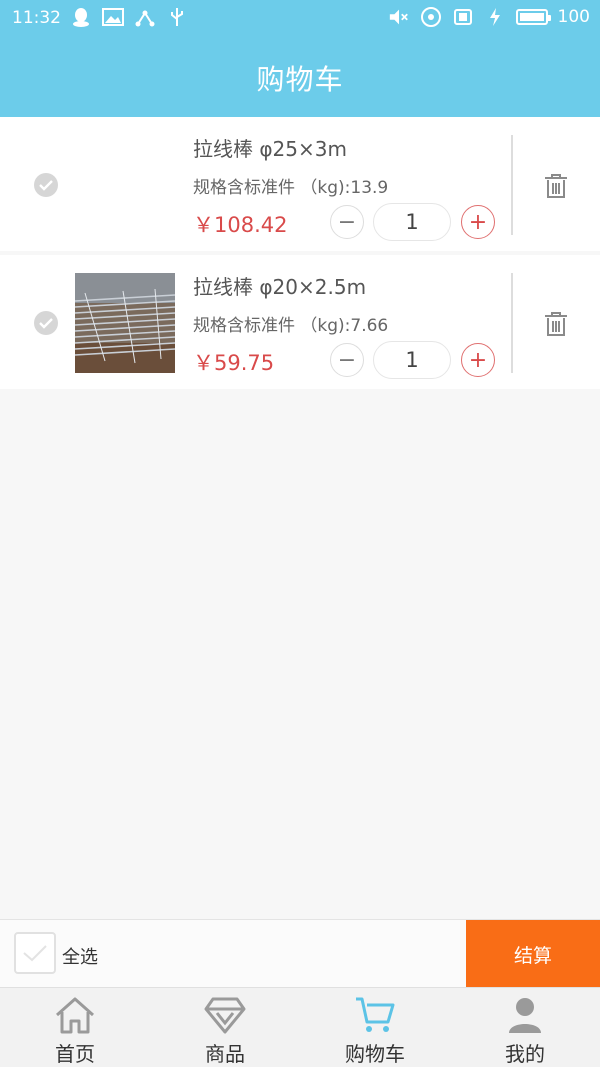 Image resolution: width=600 pixels, height=1067 pixels. What do you see at coordinates (75, 1054) in the screenshot?
I see `tab-label: 首页` at bounding box center [75, 1054].